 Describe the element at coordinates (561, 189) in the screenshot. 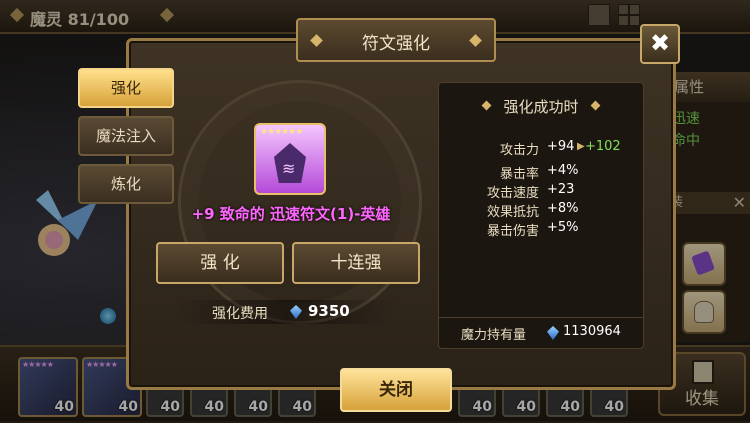

I see `sub-stat-value: +23` at that location.